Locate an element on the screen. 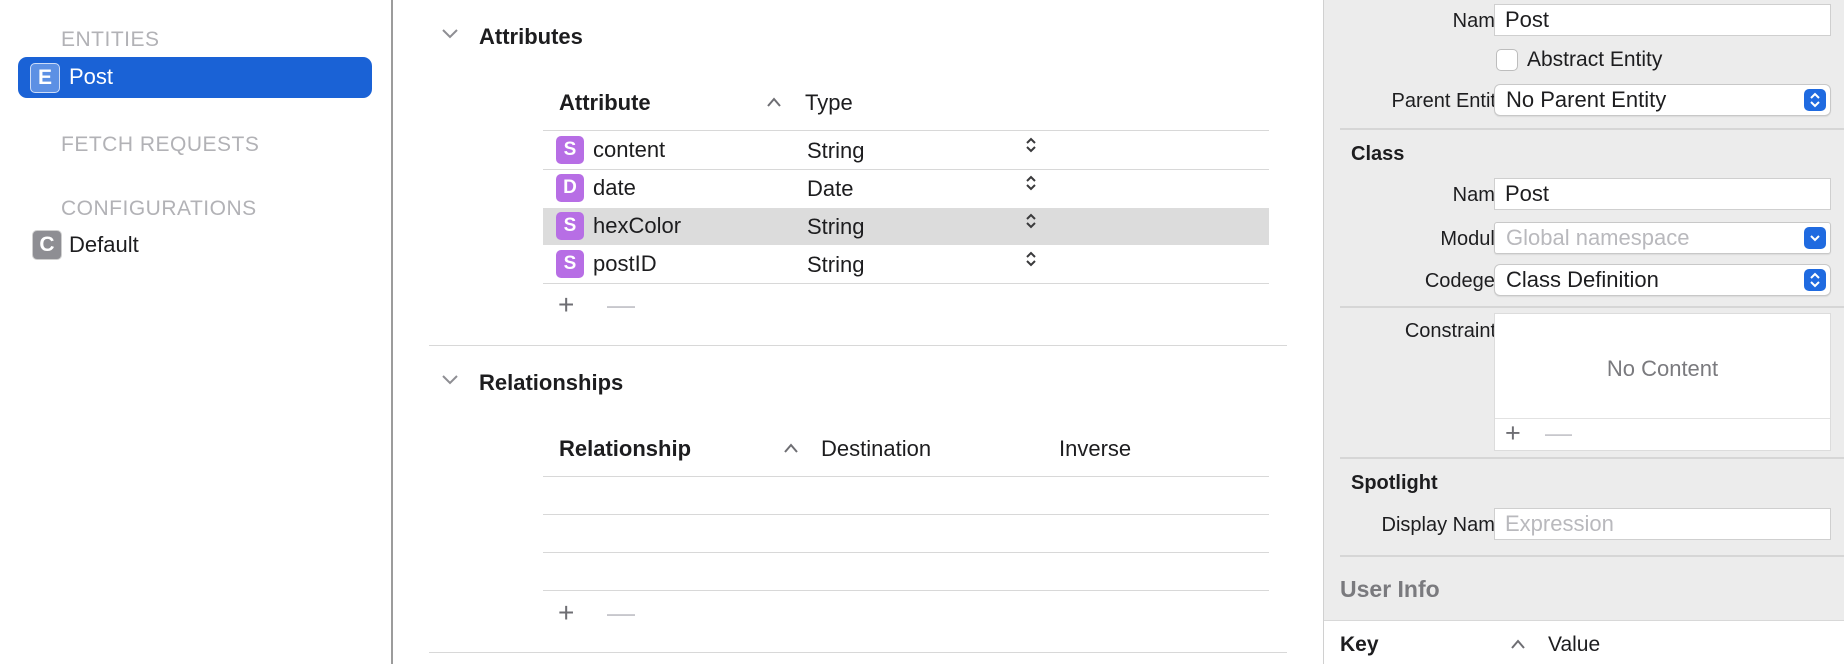  table-row: S content String is located at coordinates (906, 150).